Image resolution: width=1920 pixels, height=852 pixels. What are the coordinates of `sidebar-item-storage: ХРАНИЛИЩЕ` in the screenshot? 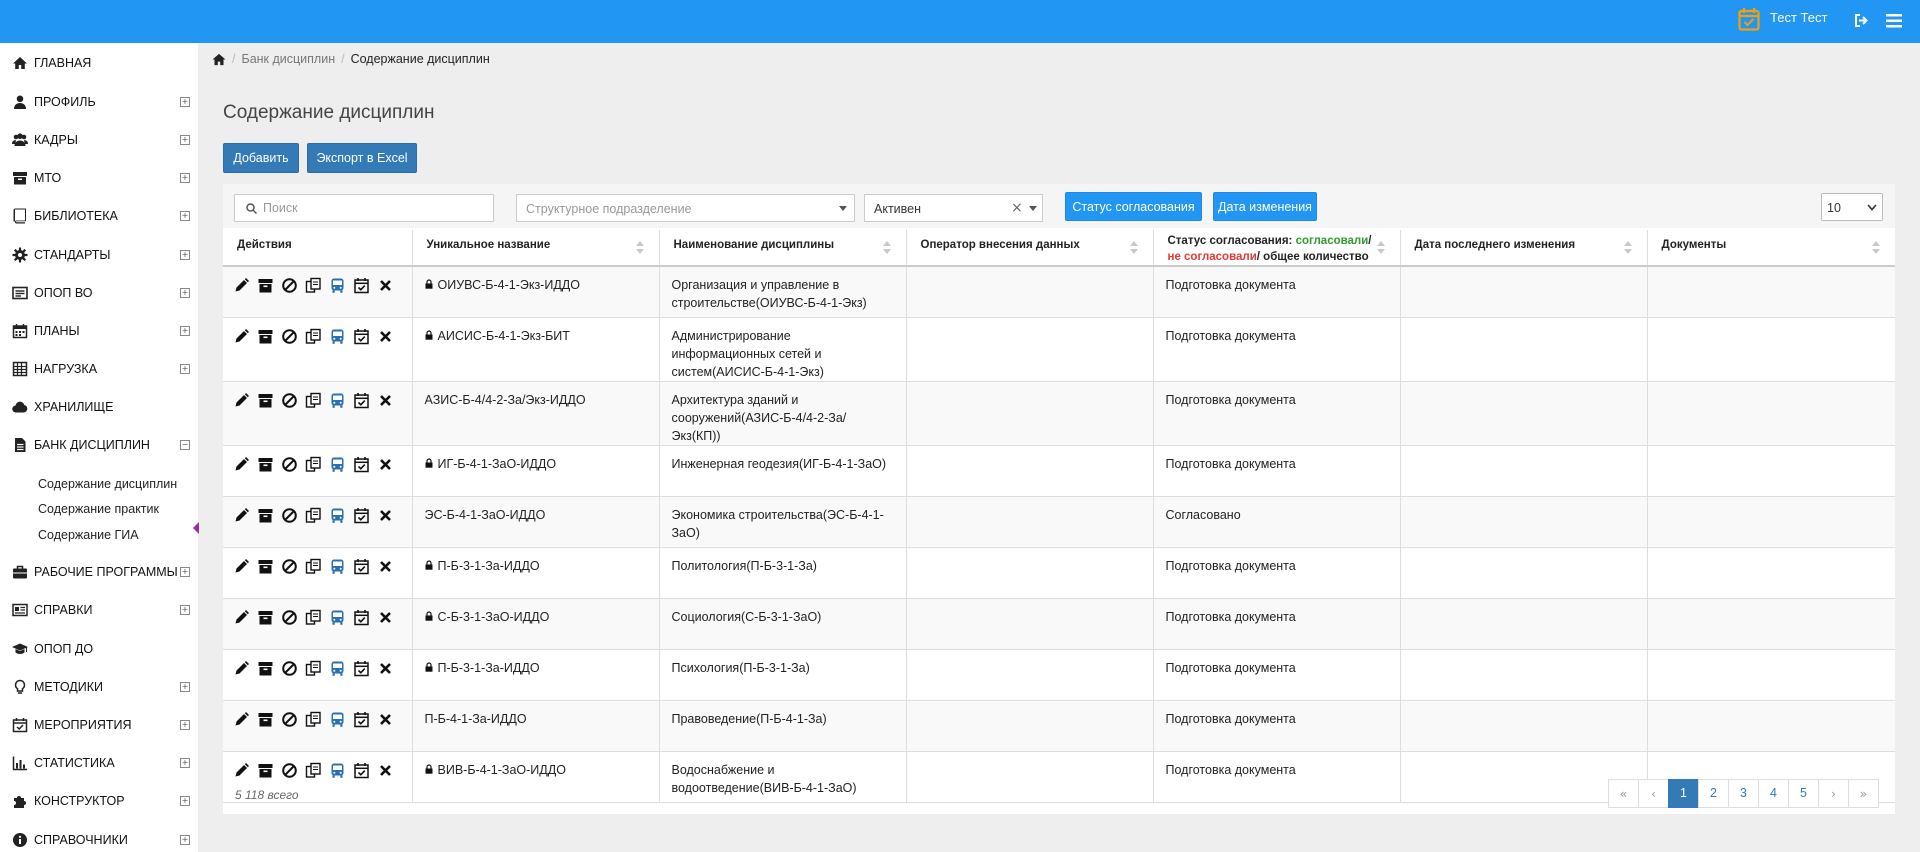 It's located at (99, 407).